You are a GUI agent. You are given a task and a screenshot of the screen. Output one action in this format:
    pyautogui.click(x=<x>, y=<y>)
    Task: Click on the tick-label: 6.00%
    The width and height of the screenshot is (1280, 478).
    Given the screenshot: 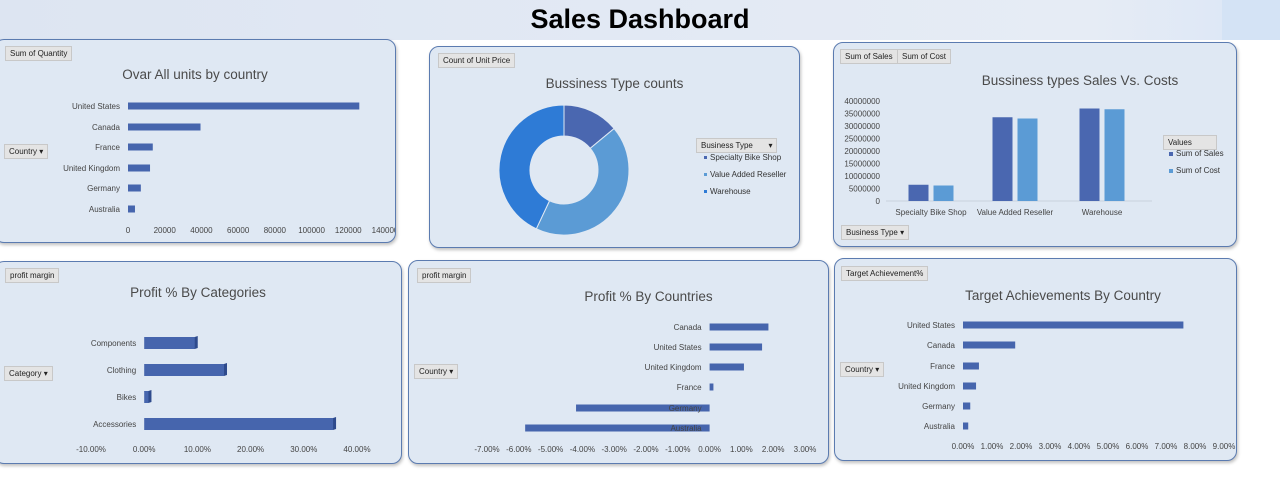 What is the action you would take?
    pyautogui.click(x=1137, y=446)
    